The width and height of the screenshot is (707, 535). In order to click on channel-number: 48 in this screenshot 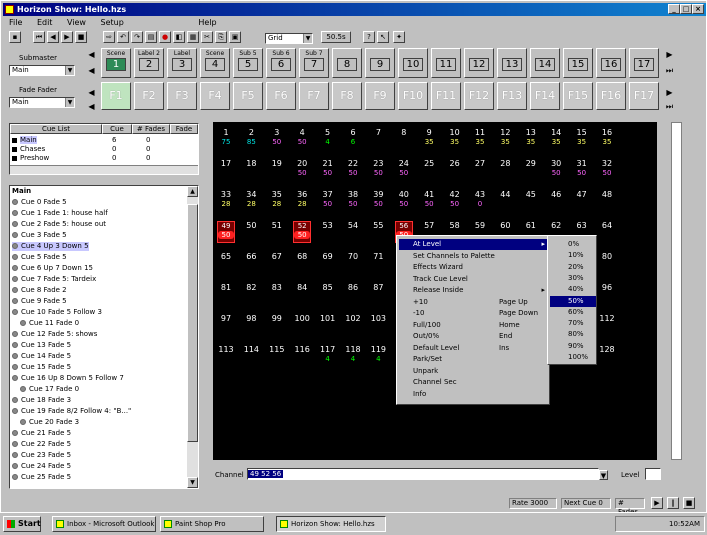, I will do `click(607, 194)`.